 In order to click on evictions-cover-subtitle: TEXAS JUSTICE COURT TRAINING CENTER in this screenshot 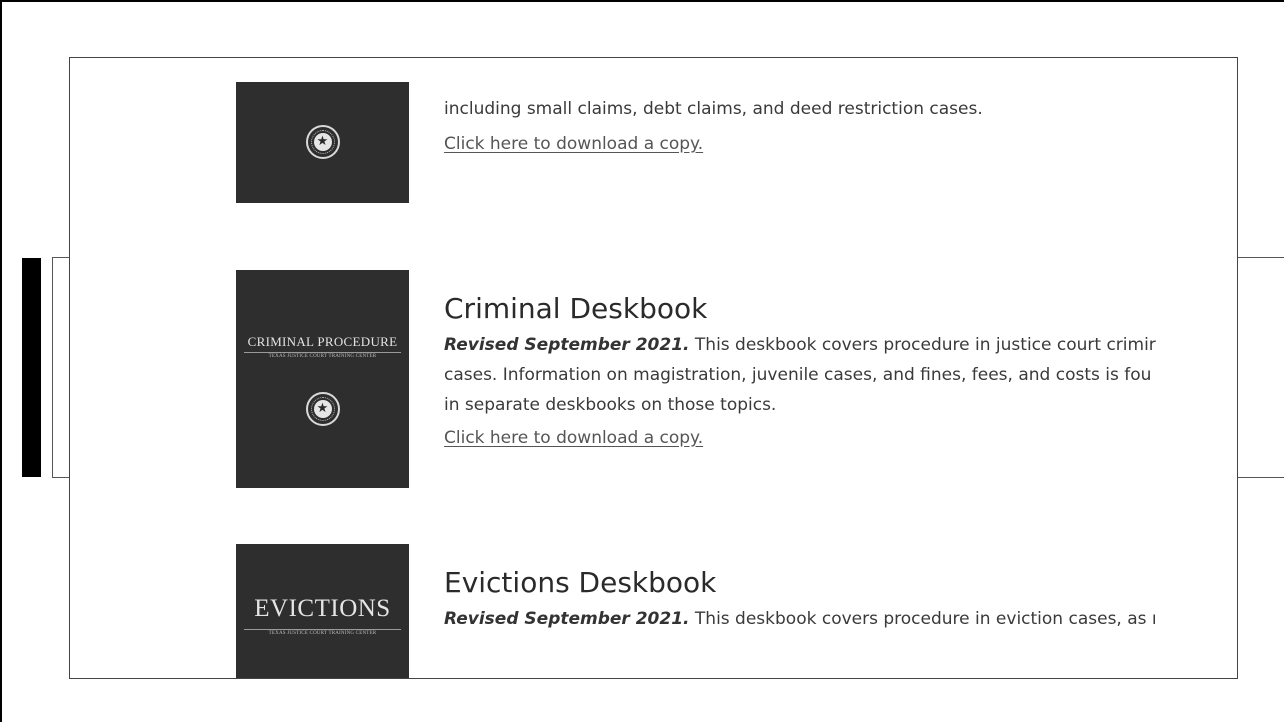, I will do `click(322, 632)`.